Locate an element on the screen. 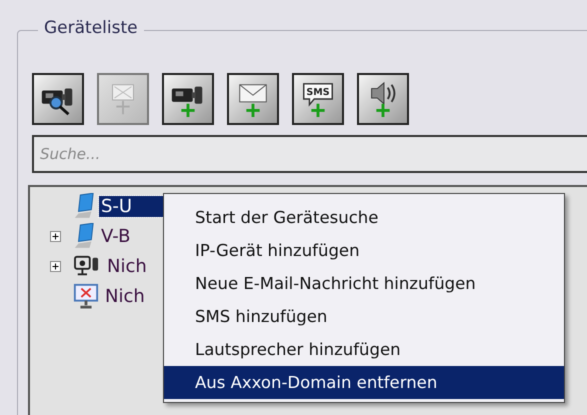  monitor-error-icon is located at coordinates (86, 296).